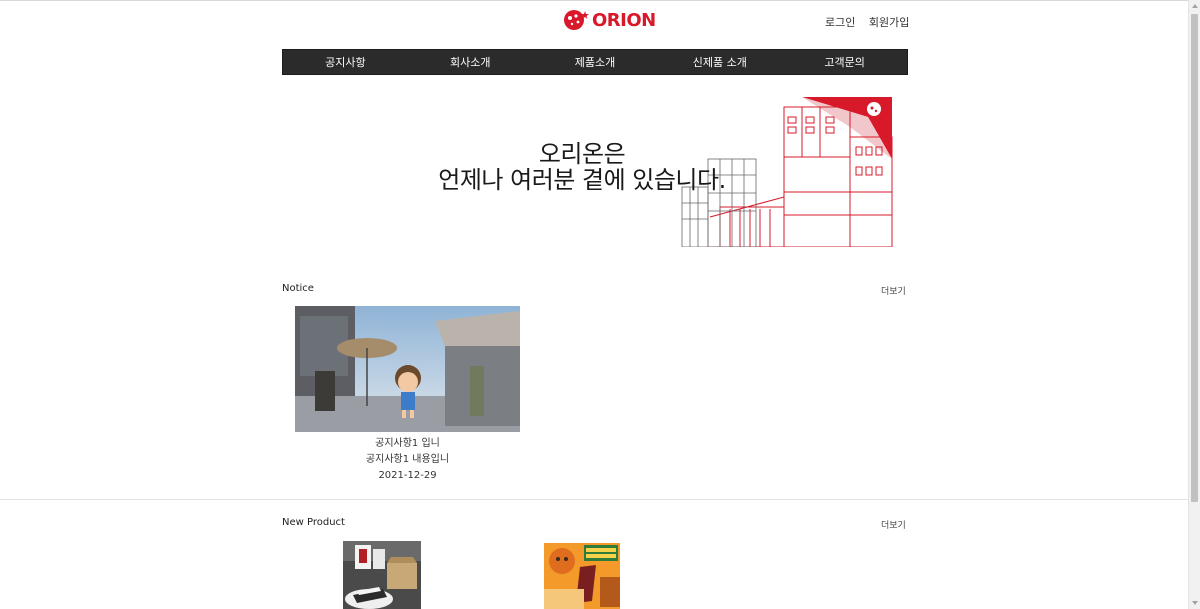  What do you see at coordinates (1194, 258) in the screenshot?
I see `scrollbar-thumb` at bounding box center [1194, 258].